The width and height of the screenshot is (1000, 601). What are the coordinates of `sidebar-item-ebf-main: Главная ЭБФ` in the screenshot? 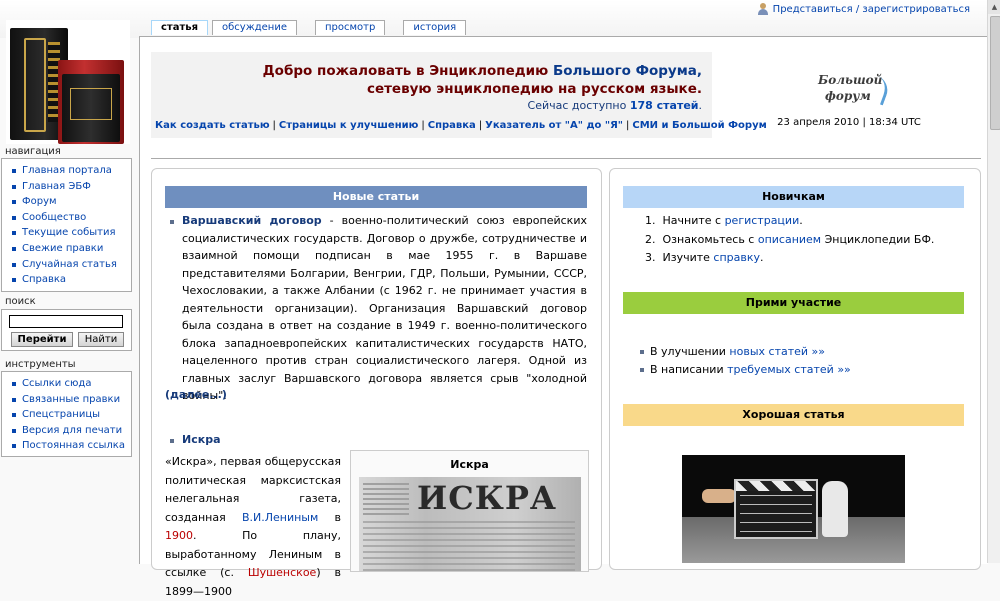 It's located at (70, 187).